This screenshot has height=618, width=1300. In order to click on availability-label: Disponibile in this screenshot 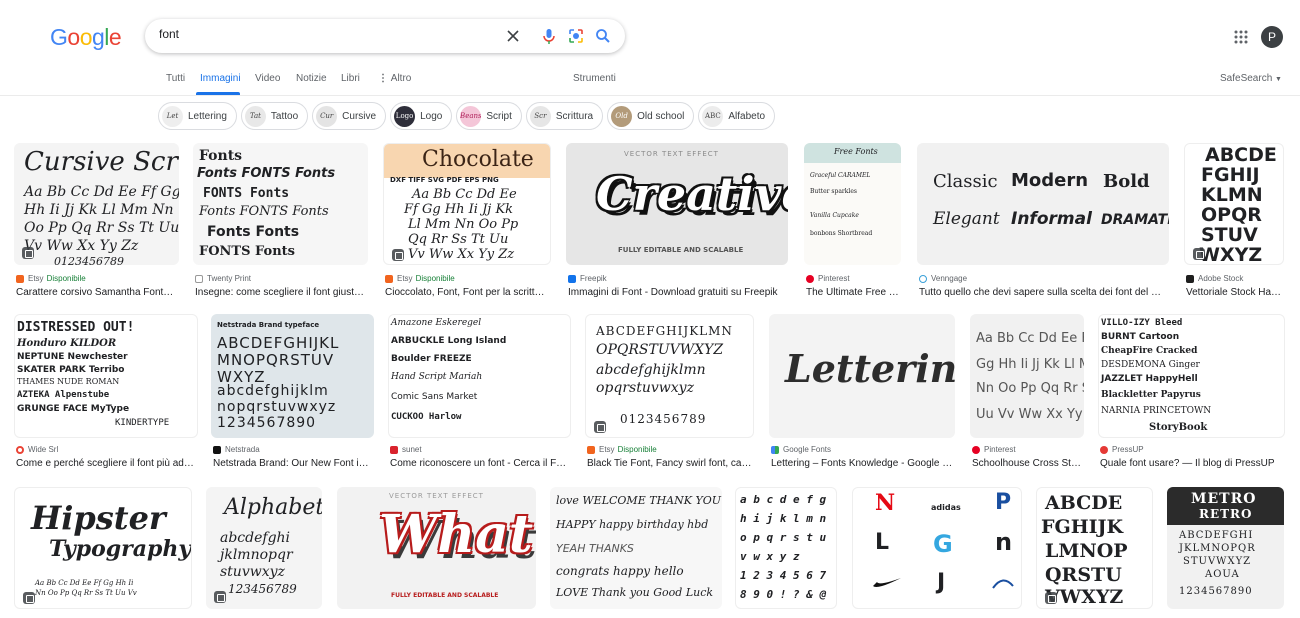, I will do `click(637, 449)`.